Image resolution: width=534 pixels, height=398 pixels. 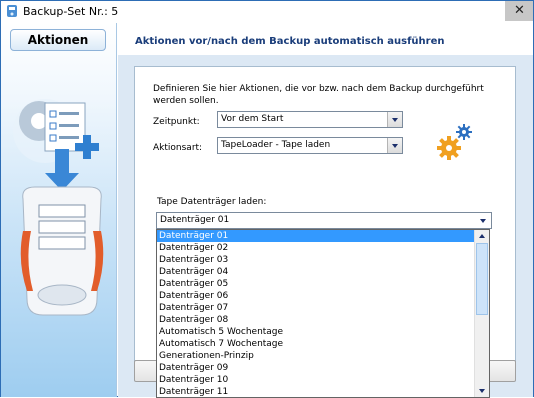 I want to click on scroll-down-button, so click(x=482, y=391).